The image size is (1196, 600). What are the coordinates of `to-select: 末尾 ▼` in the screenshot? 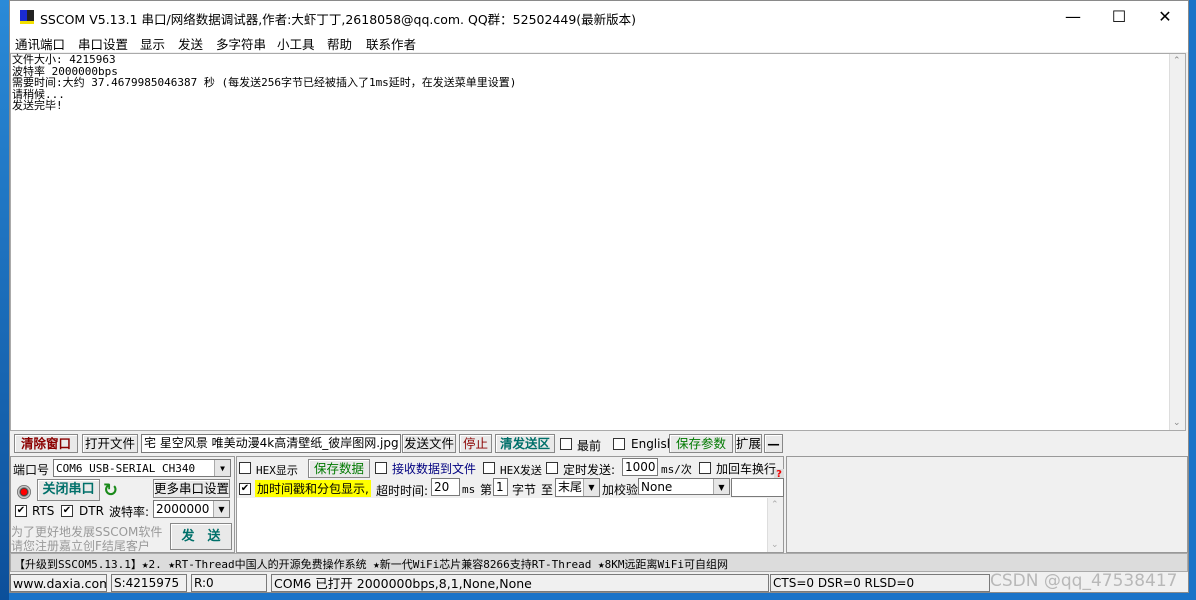 It's located at (577, 487).